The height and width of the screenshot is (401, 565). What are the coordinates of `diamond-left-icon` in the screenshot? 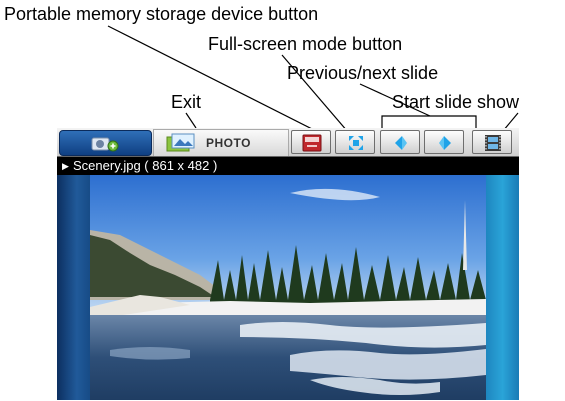 It's located at (401, 143).